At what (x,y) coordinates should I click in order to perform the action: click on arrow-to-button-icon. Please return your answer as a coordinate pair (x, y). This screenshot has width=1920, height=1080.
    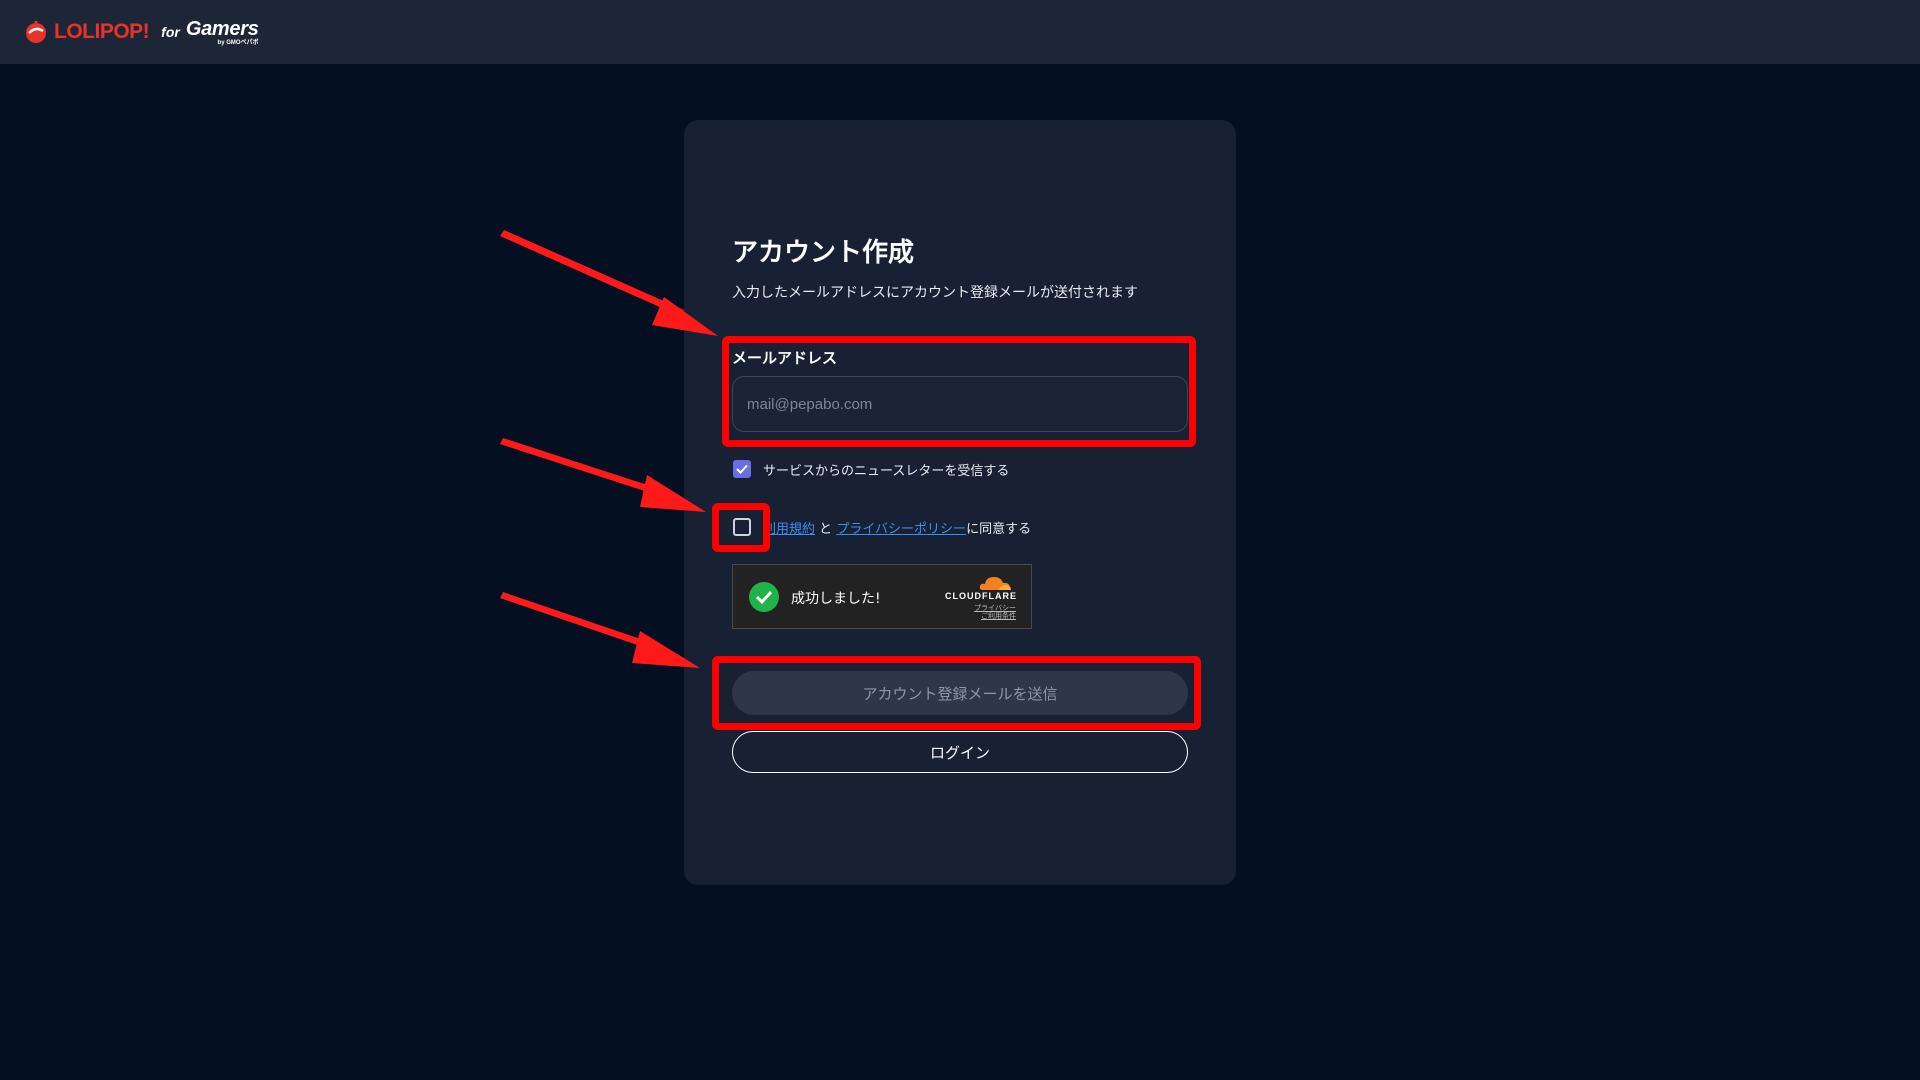
    Looking at the image, I should click on (600, 630).